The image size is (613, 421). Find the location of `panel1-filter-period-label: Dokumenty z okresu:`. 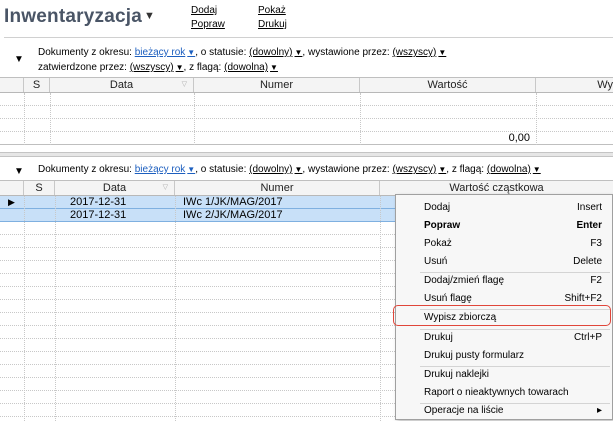

panel1-filter-period-label: Dokumenty z okresu: is located at coordinates (85, 52).